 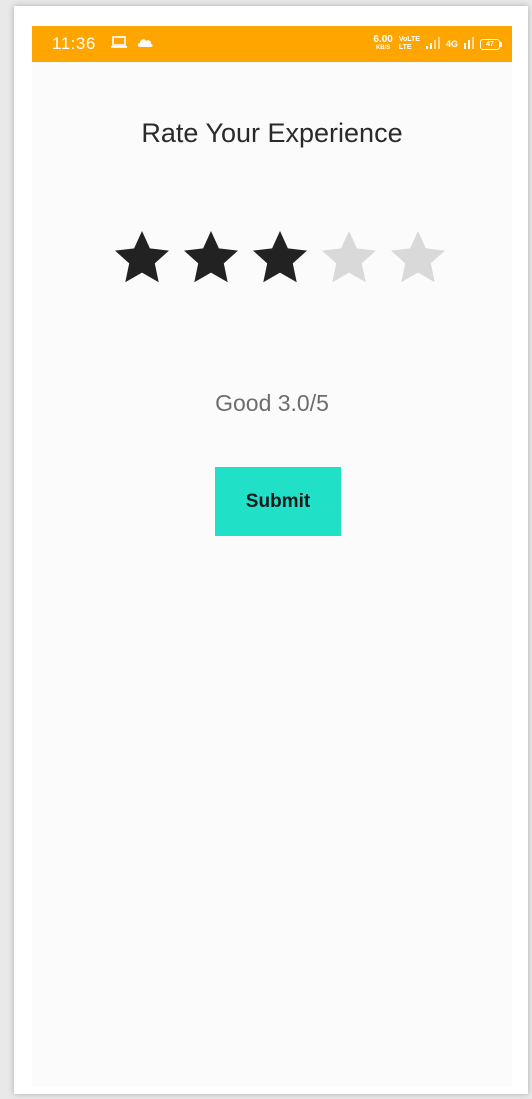 What do you see at coordinates (211, 258) in the screenshot?
I see `star-2-filled-icon` at bounding box center [211, 258].